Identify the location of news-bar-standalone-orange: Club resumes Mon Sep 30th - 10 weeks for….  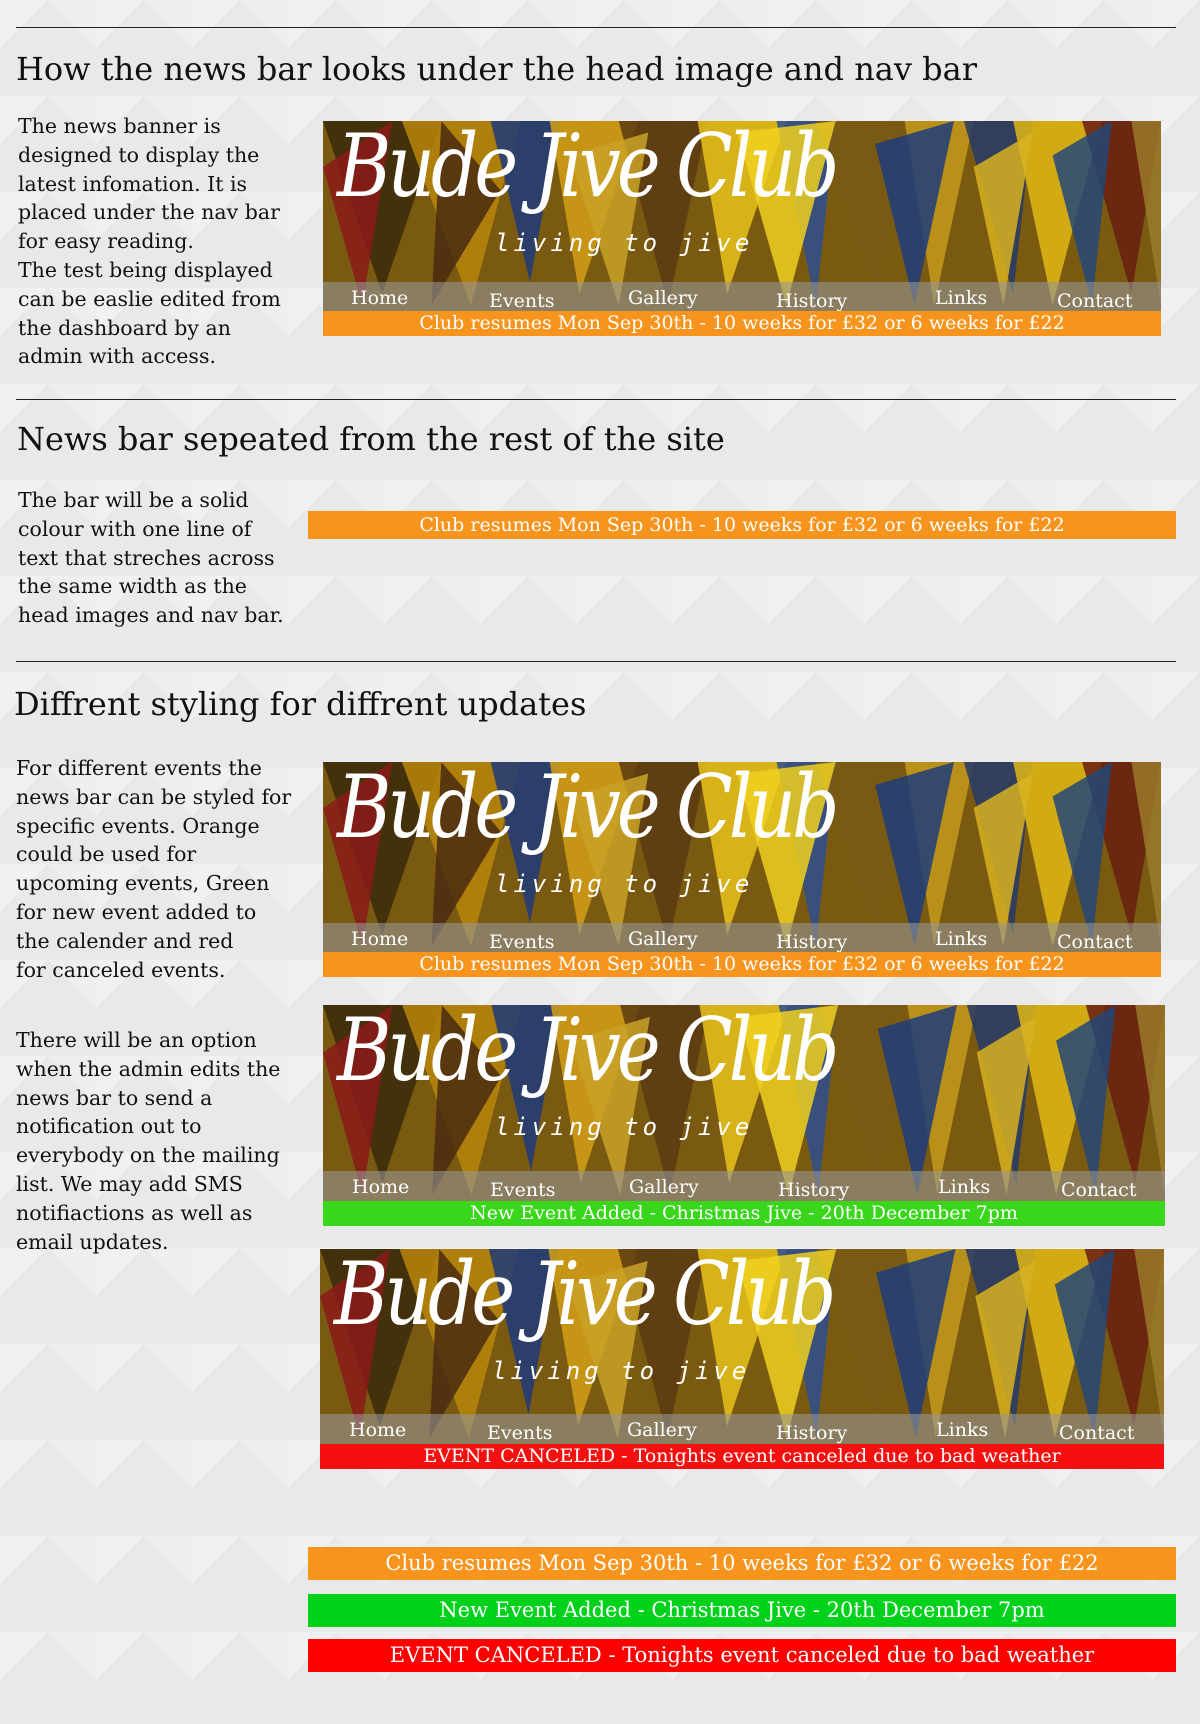
(742, 525).